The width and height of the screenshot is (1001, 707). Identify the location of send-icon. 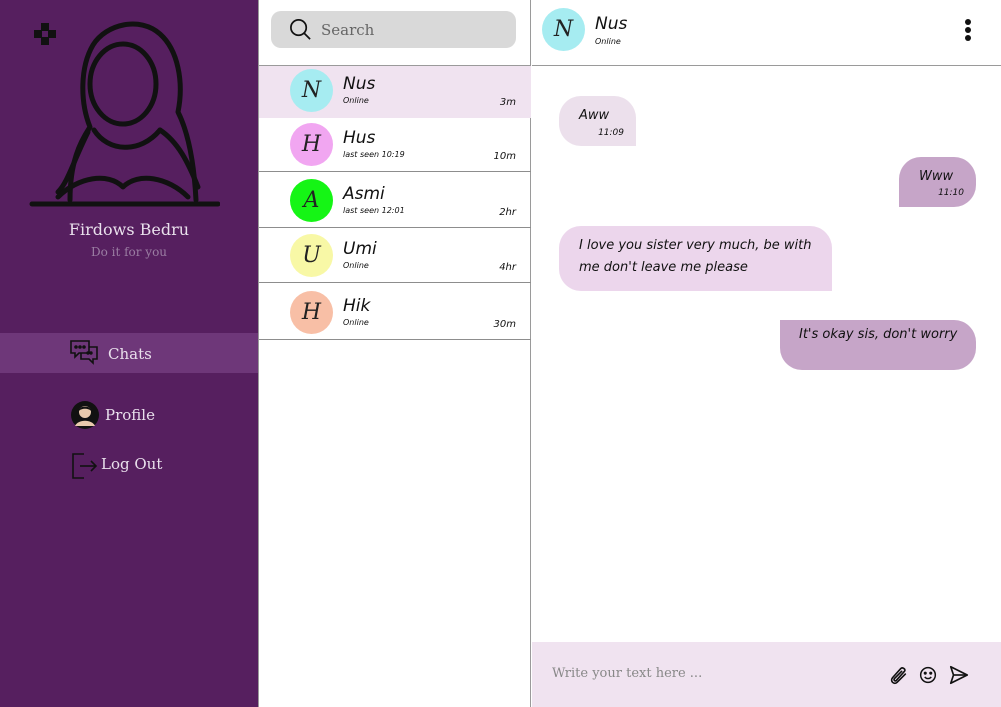
(959, 675).